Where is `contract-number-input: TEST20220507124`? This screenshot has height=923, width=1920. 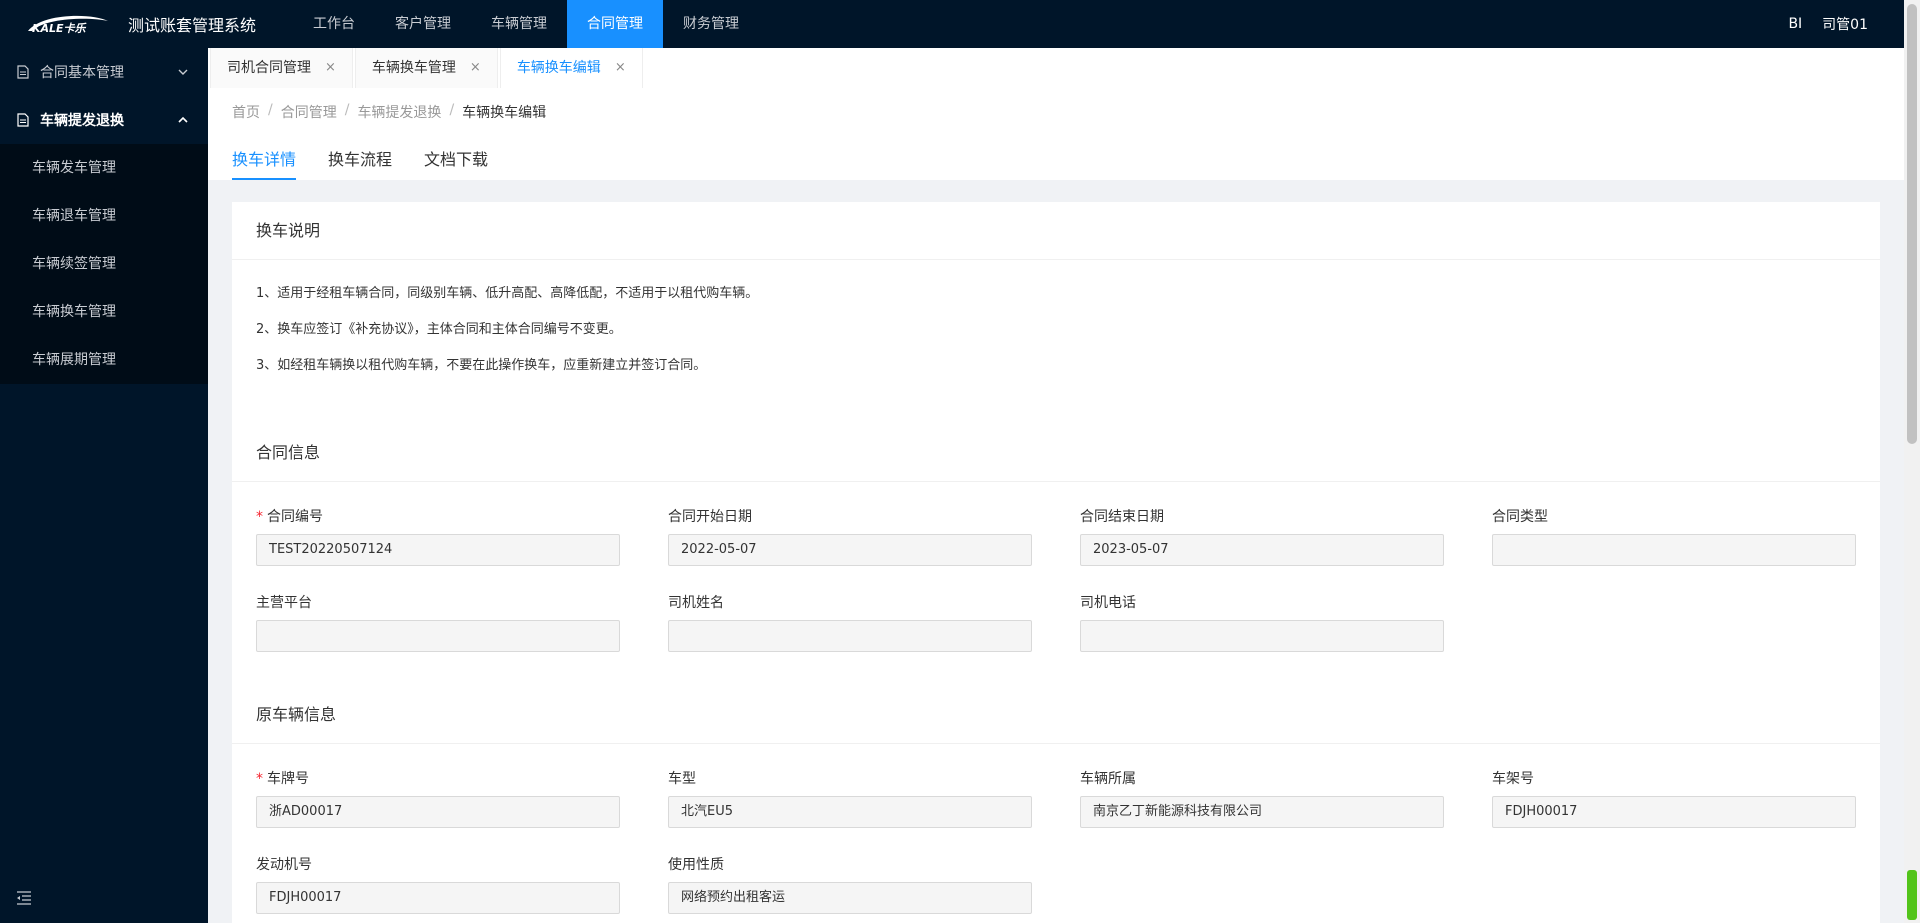 contract-number-input: TEST20220507124 is located at coordinates (438, 550).